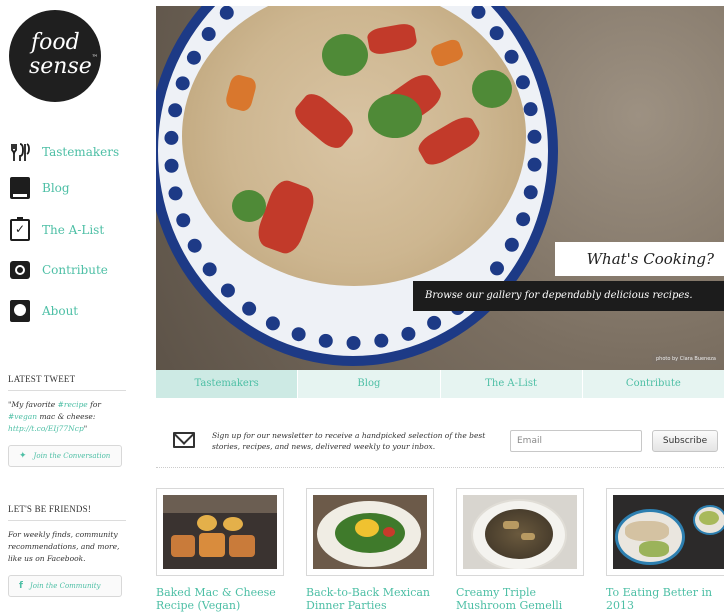 The width and height of the screenshot is (724, 614). I want to click on mac-cheese-photo, so click(220, 532).